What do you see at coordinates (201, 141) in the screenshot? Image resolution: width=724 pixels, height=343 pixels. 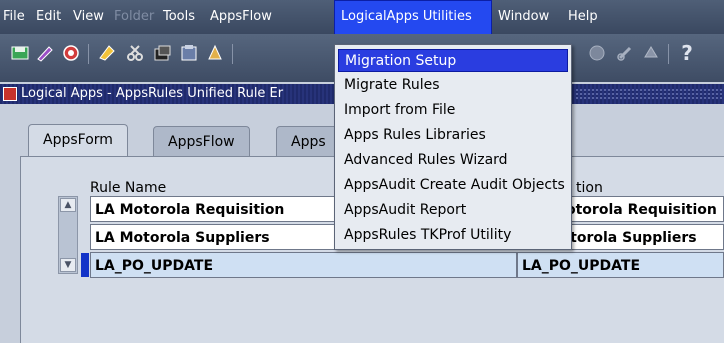 I see `tab-appsflow: AppsFlow` at bounding box center [201, 141].